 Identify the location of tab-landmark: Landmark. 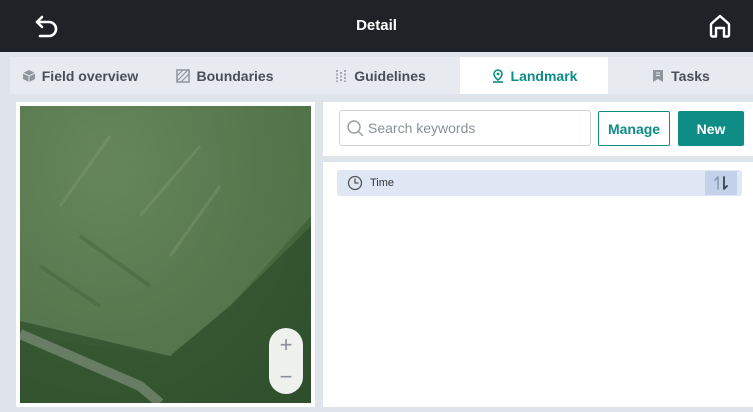
(534, 75).